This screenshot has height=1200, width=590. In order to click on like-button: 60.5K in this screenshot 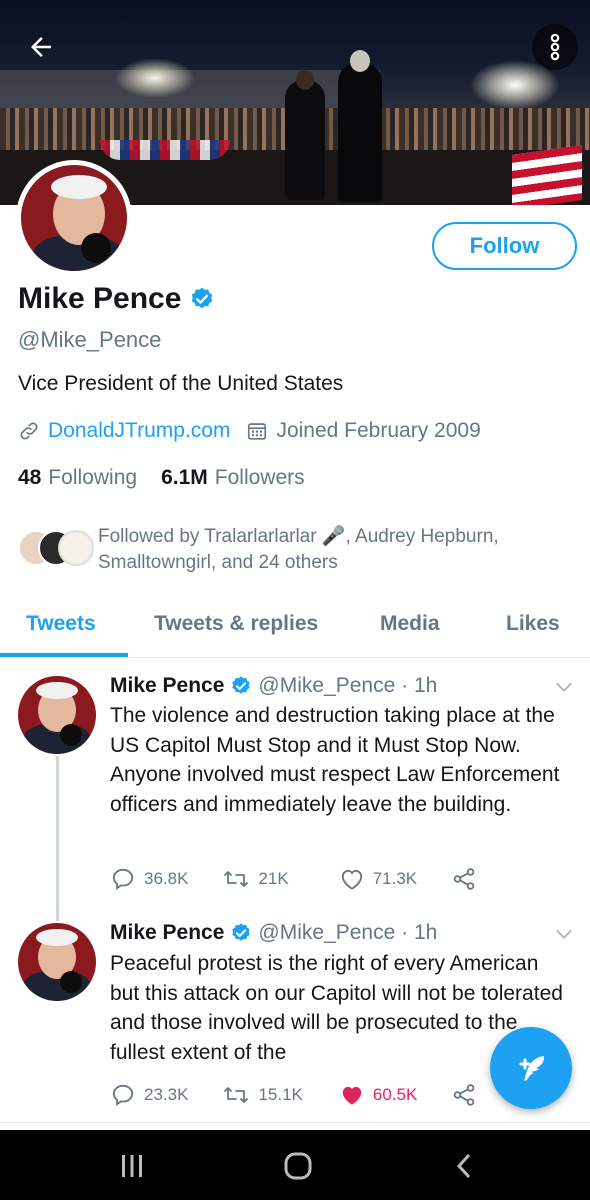, I will do `click(378, 1095)`.